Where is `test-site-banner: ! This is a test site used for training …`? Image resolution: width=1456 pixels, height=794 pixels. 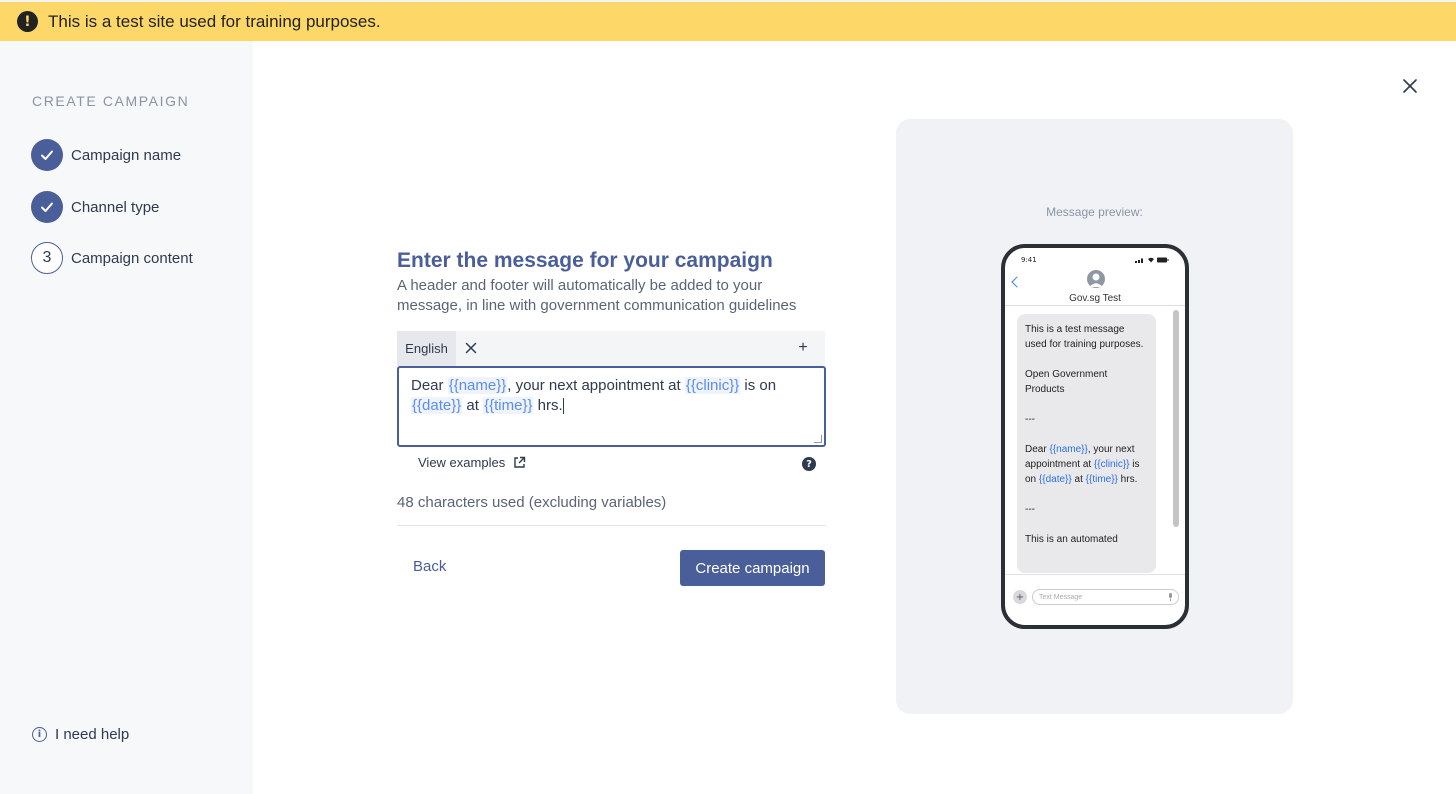
test-site-banner: ! This is a test site used for training … is located at coordinates (728, 20).